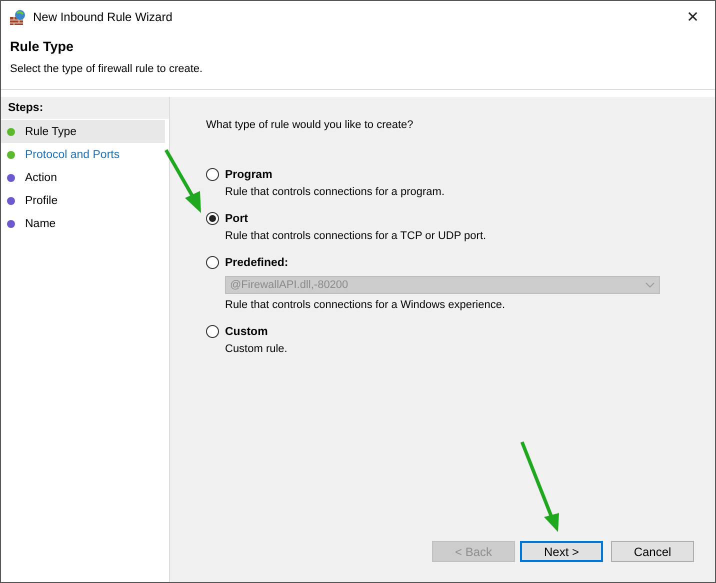 This screenshot has width=716, height=583. Describe the element at coordinates (83, 131) in the screenshot. I see `step-item: Rule Type` at that location.